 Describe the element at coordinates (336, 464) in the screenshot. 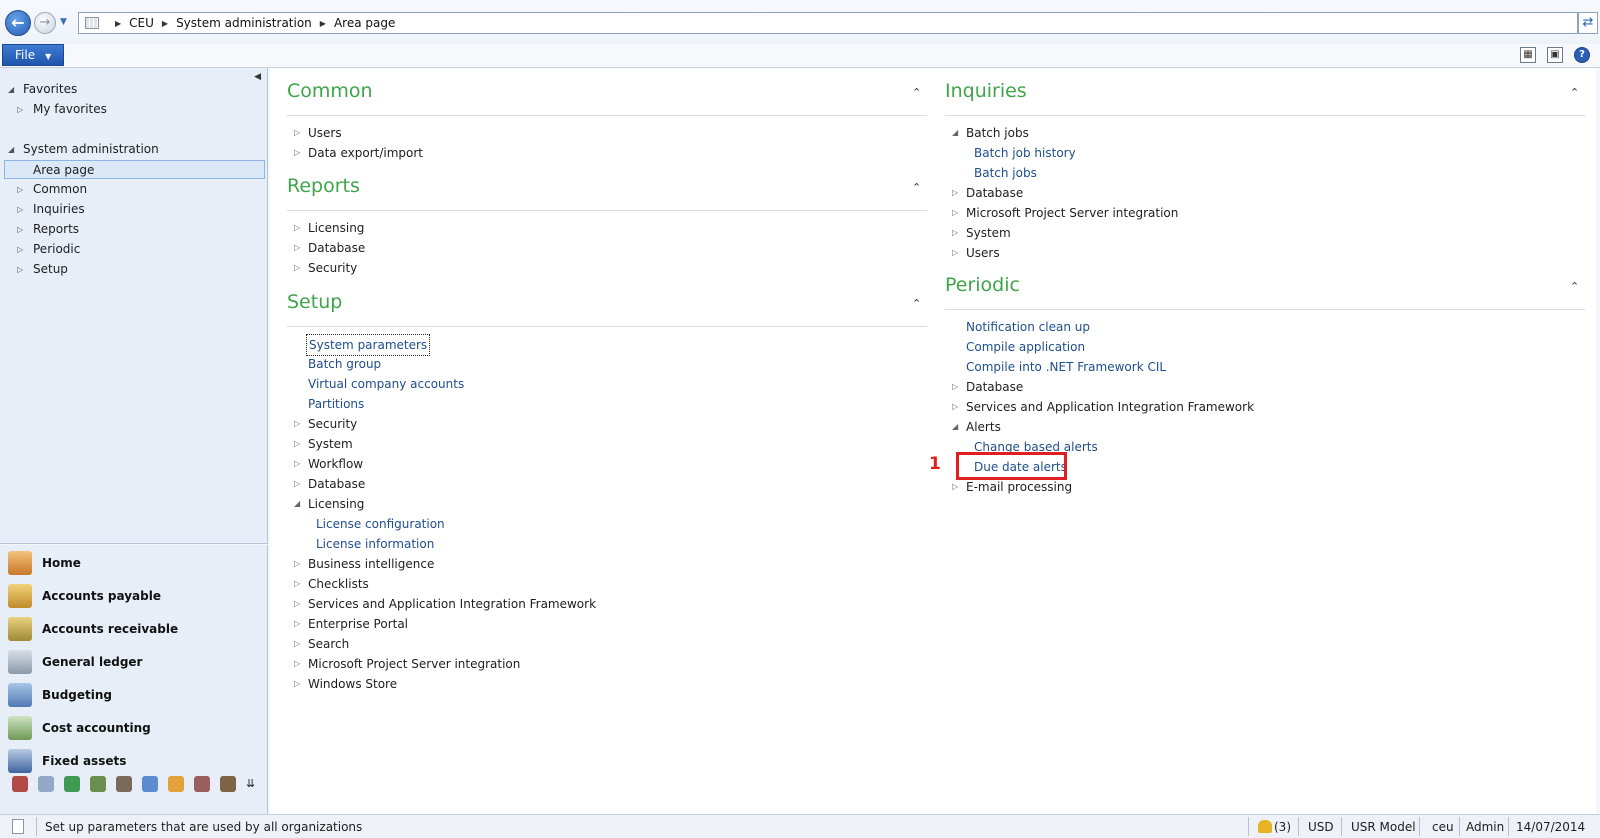

I see `item-label: Workflow` at that location.